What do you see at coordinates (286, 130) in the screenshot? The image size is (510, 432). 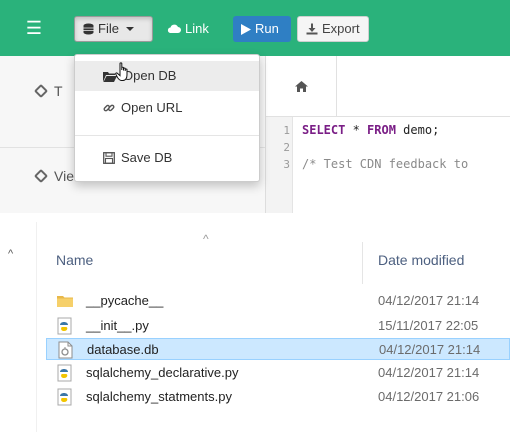 I see `line-number: 1` at bounding box center [286, 130].